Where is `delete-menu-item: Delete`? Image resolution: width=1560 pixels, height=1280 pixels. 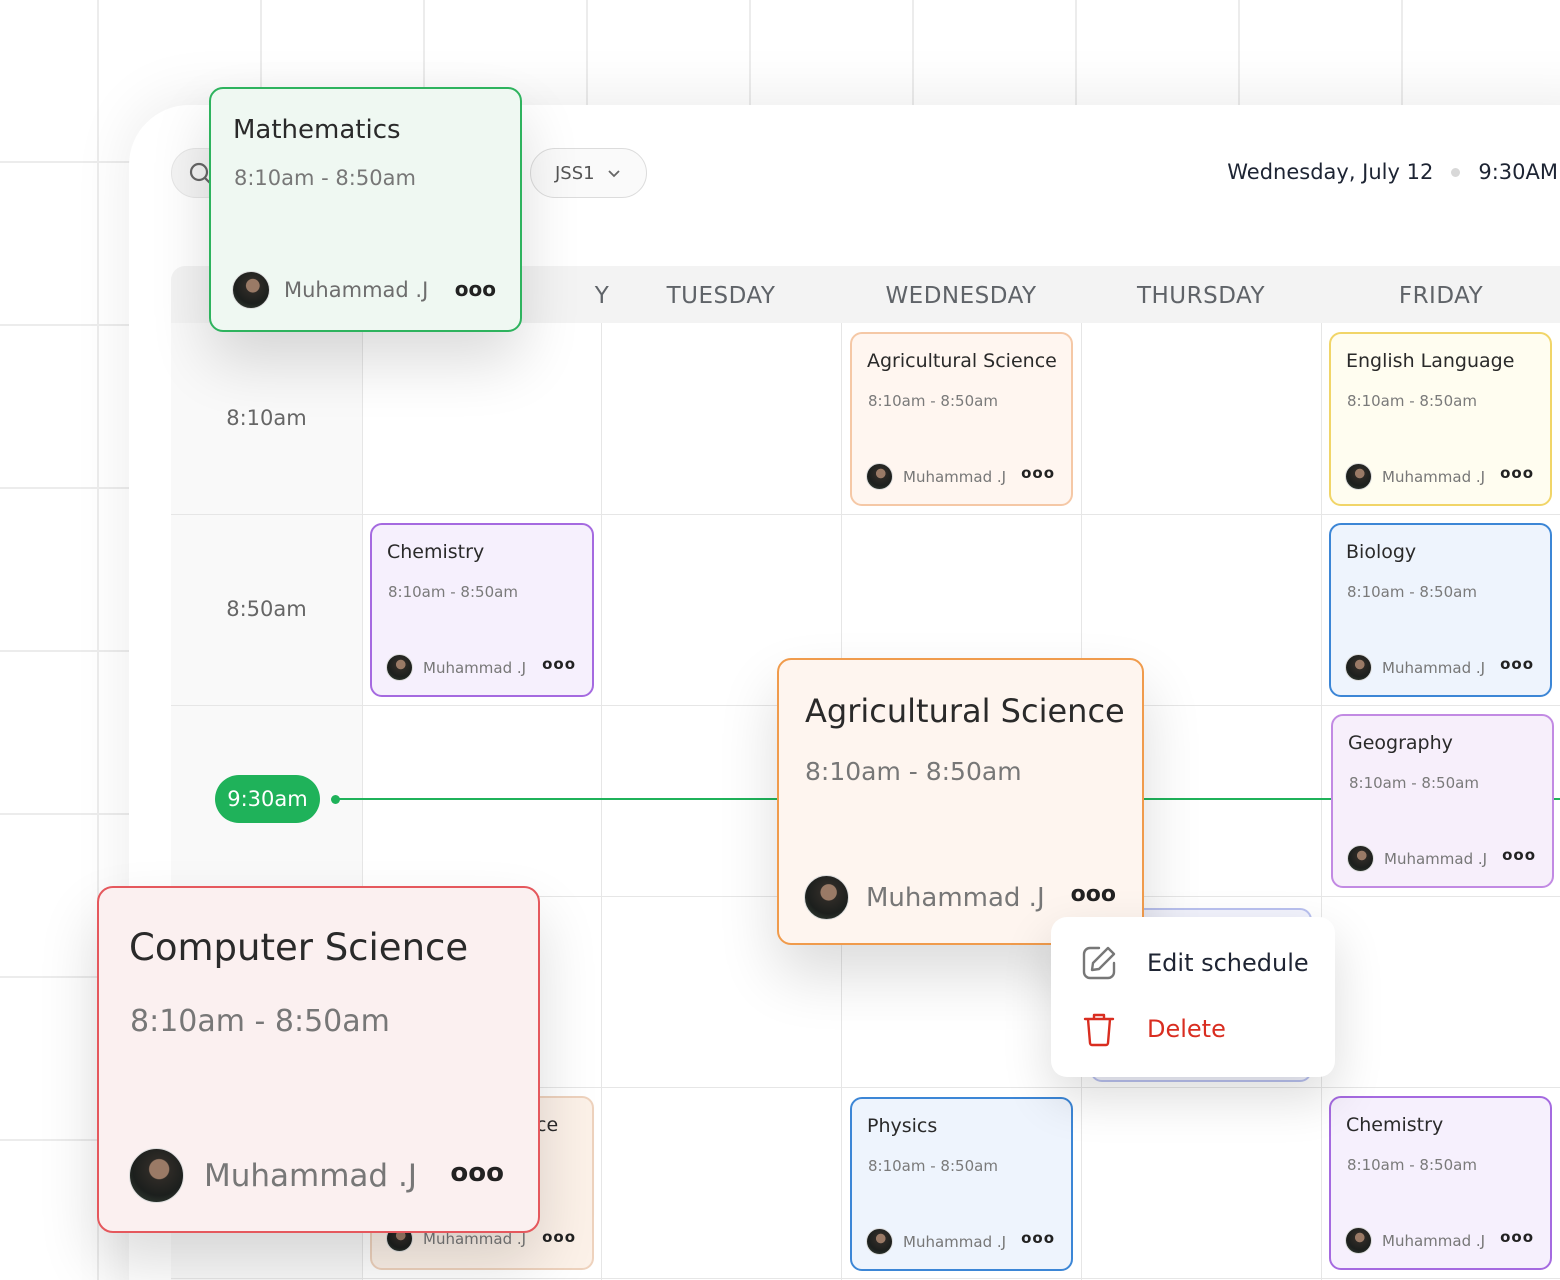
delete-menu-item: Delete is located at coordinates (1152, 1029).